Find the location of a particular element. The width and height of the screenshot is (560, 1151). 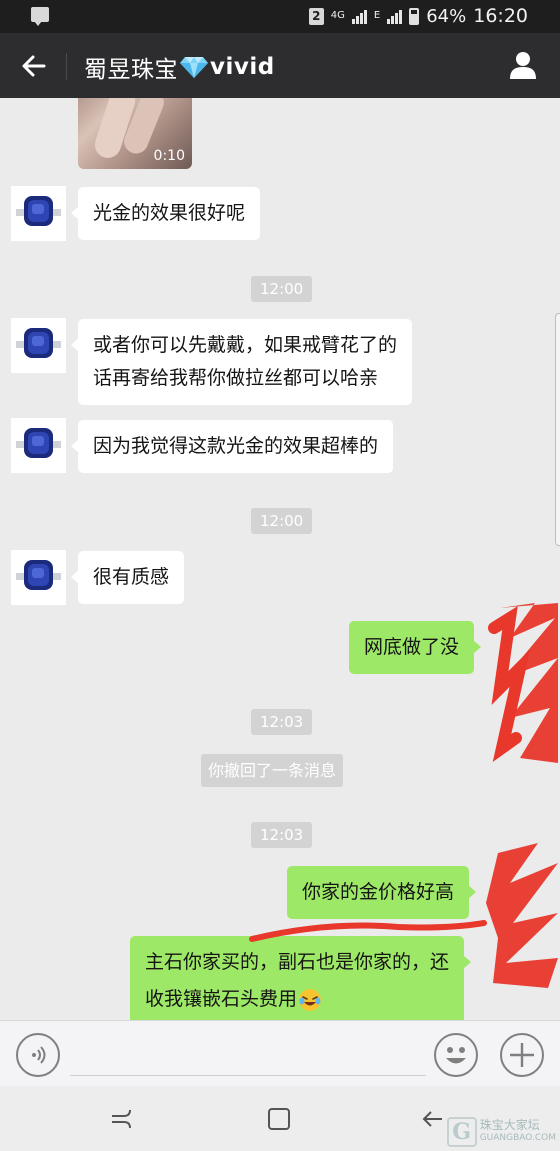

person-icon is located at coordinates (523, 65).